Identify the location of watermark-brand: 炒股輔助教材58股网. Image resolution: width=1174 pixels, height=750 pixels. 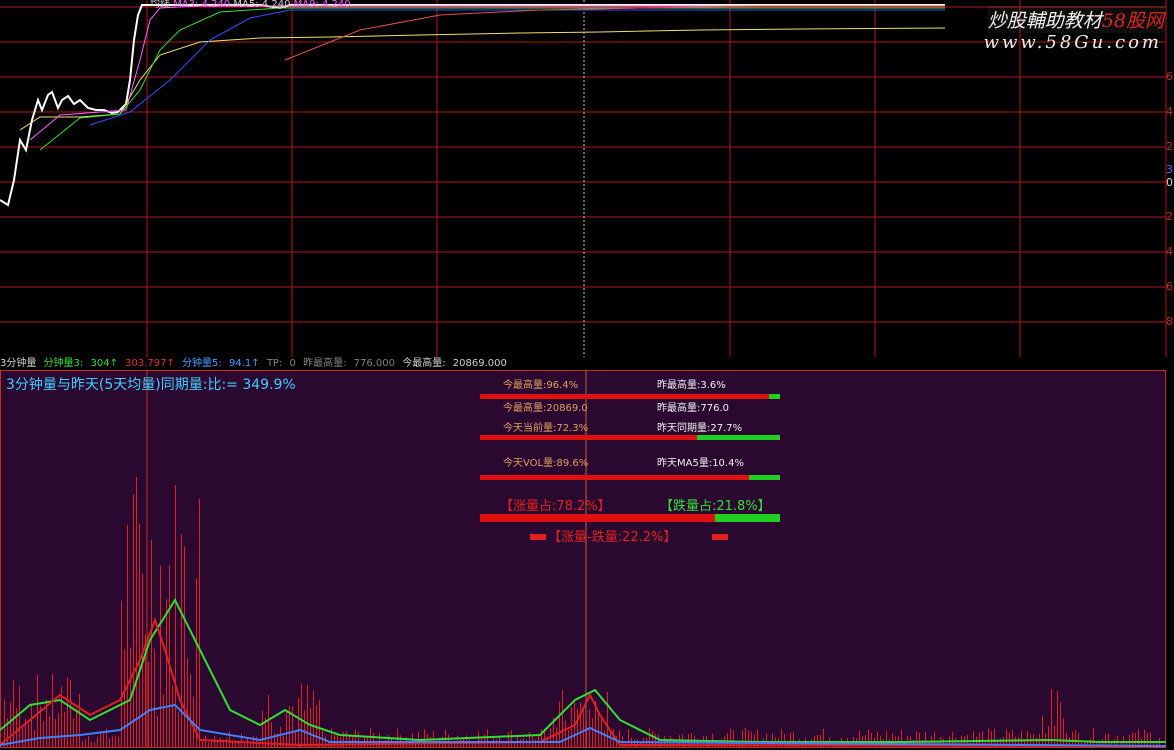
(1075, 19).